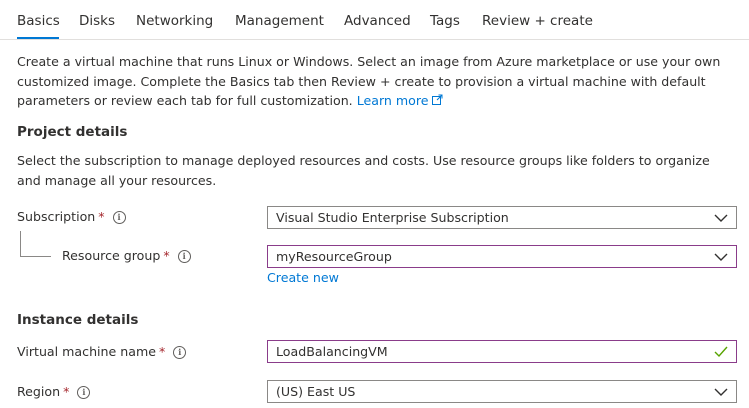 The width and height of the screenshot is (749, 408). Describe the element at coordinates (71, 216) in the screenshot. I see `subscription-label: Subscription * i` at that location.